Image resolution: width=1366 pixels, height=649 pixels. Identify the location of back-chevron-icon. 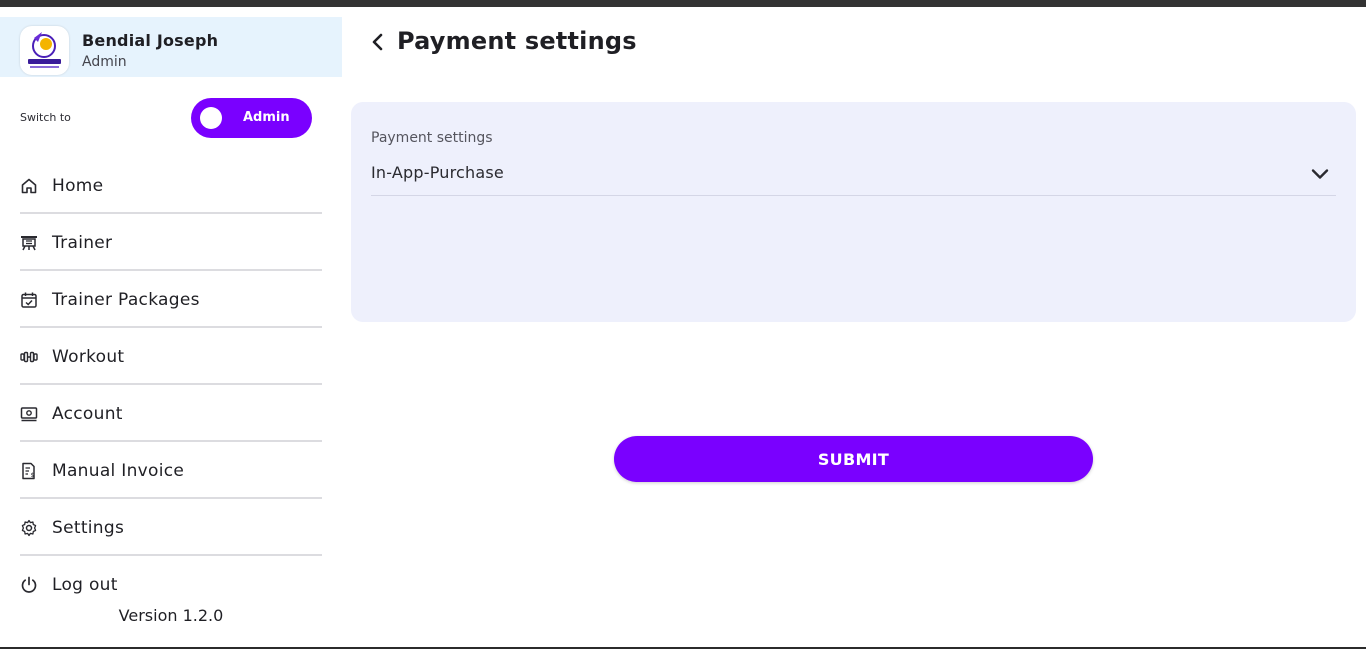
(378, 42).